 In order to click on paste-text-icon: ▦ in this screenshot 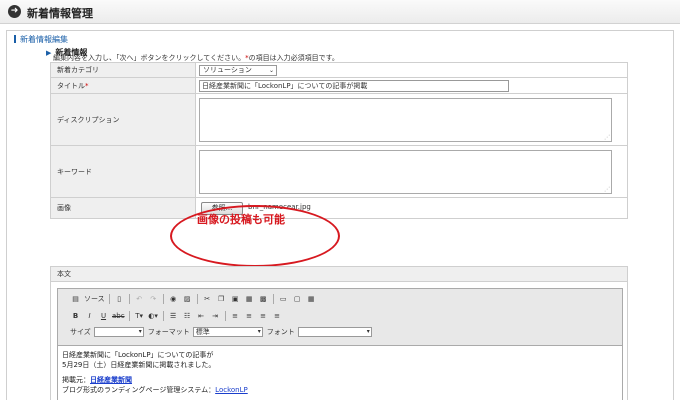, I will do `click(249, 299)`.